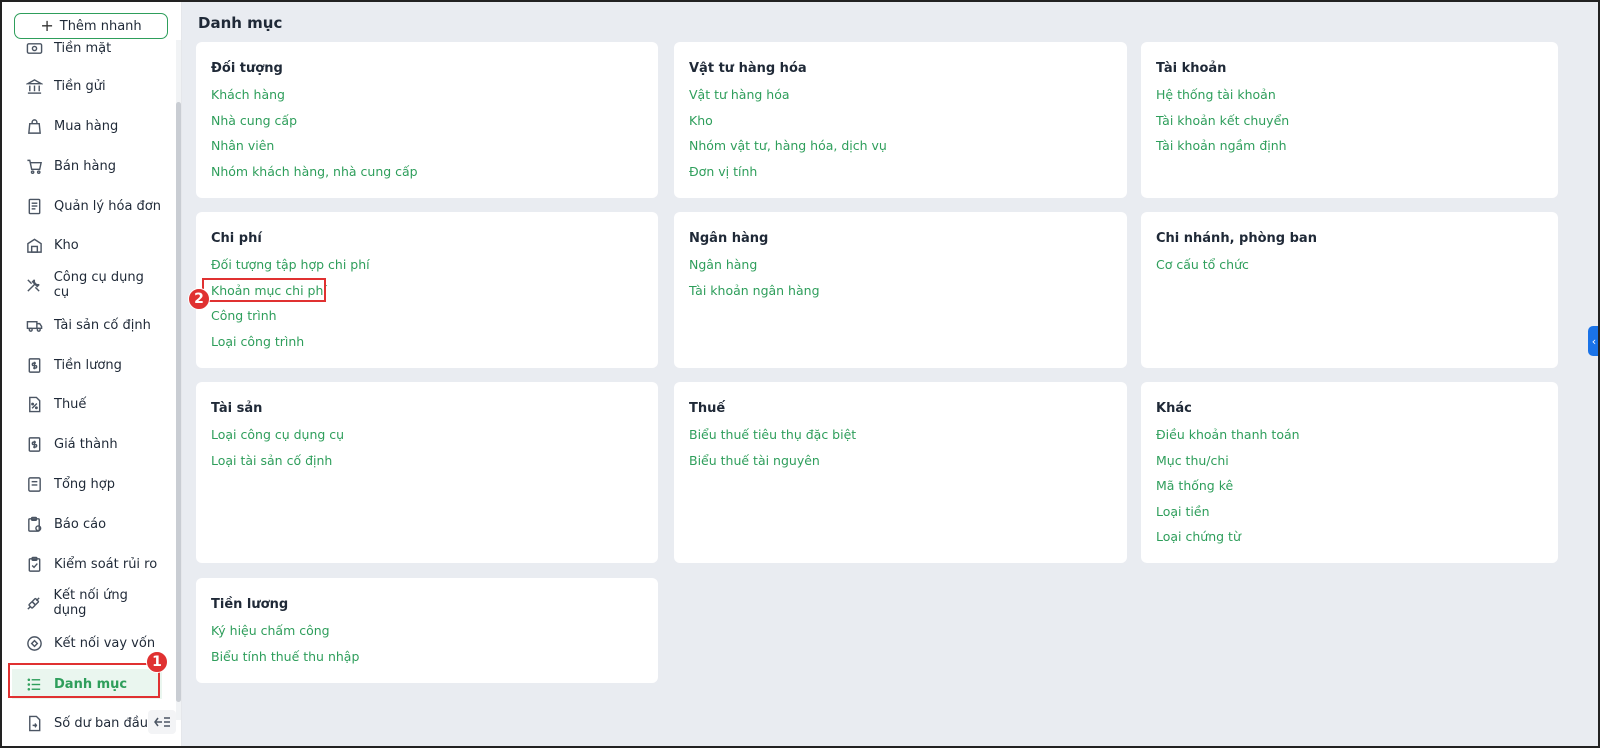  I want to click on sidebar-item-opening-balance: Số dư ban đầu, so click(87, 723).